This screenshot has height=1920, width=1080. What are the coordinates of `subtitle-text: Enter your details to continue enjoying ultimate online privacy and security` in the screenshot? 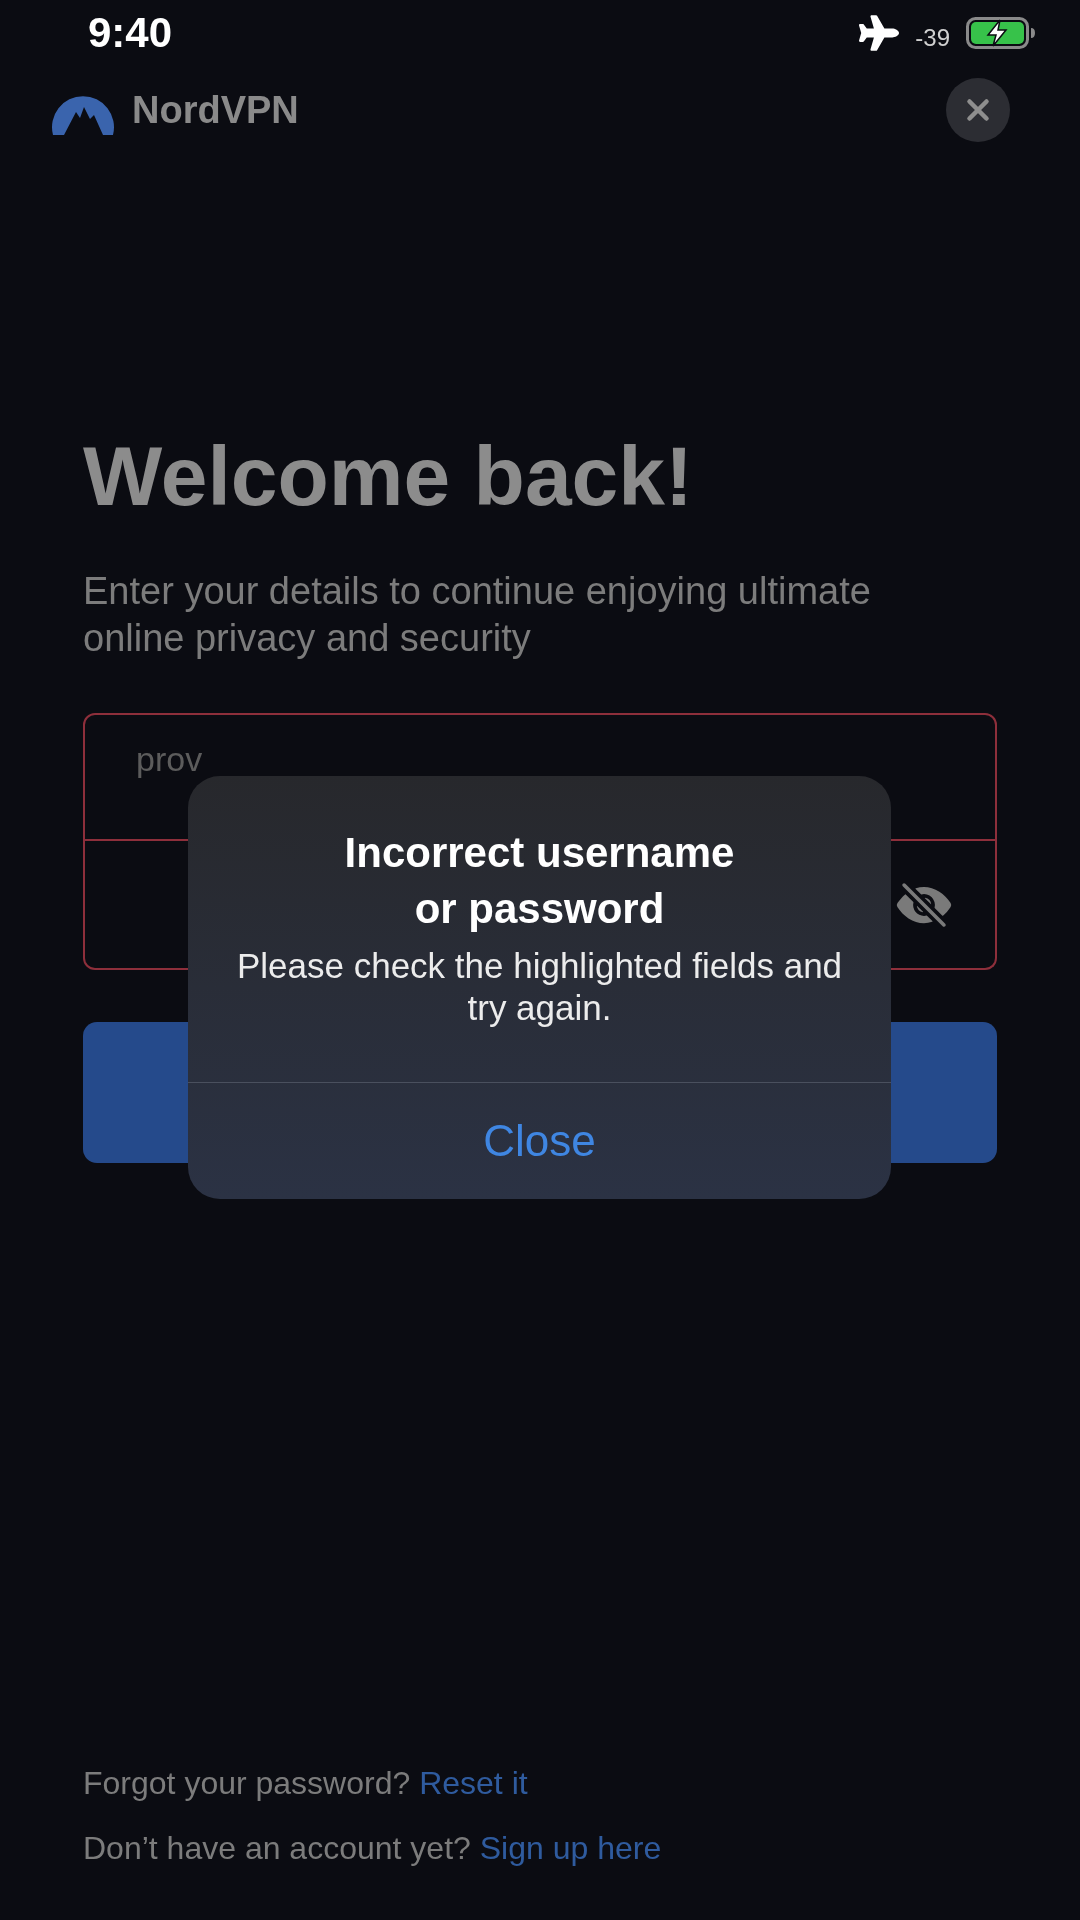 It's located at (477, 615).